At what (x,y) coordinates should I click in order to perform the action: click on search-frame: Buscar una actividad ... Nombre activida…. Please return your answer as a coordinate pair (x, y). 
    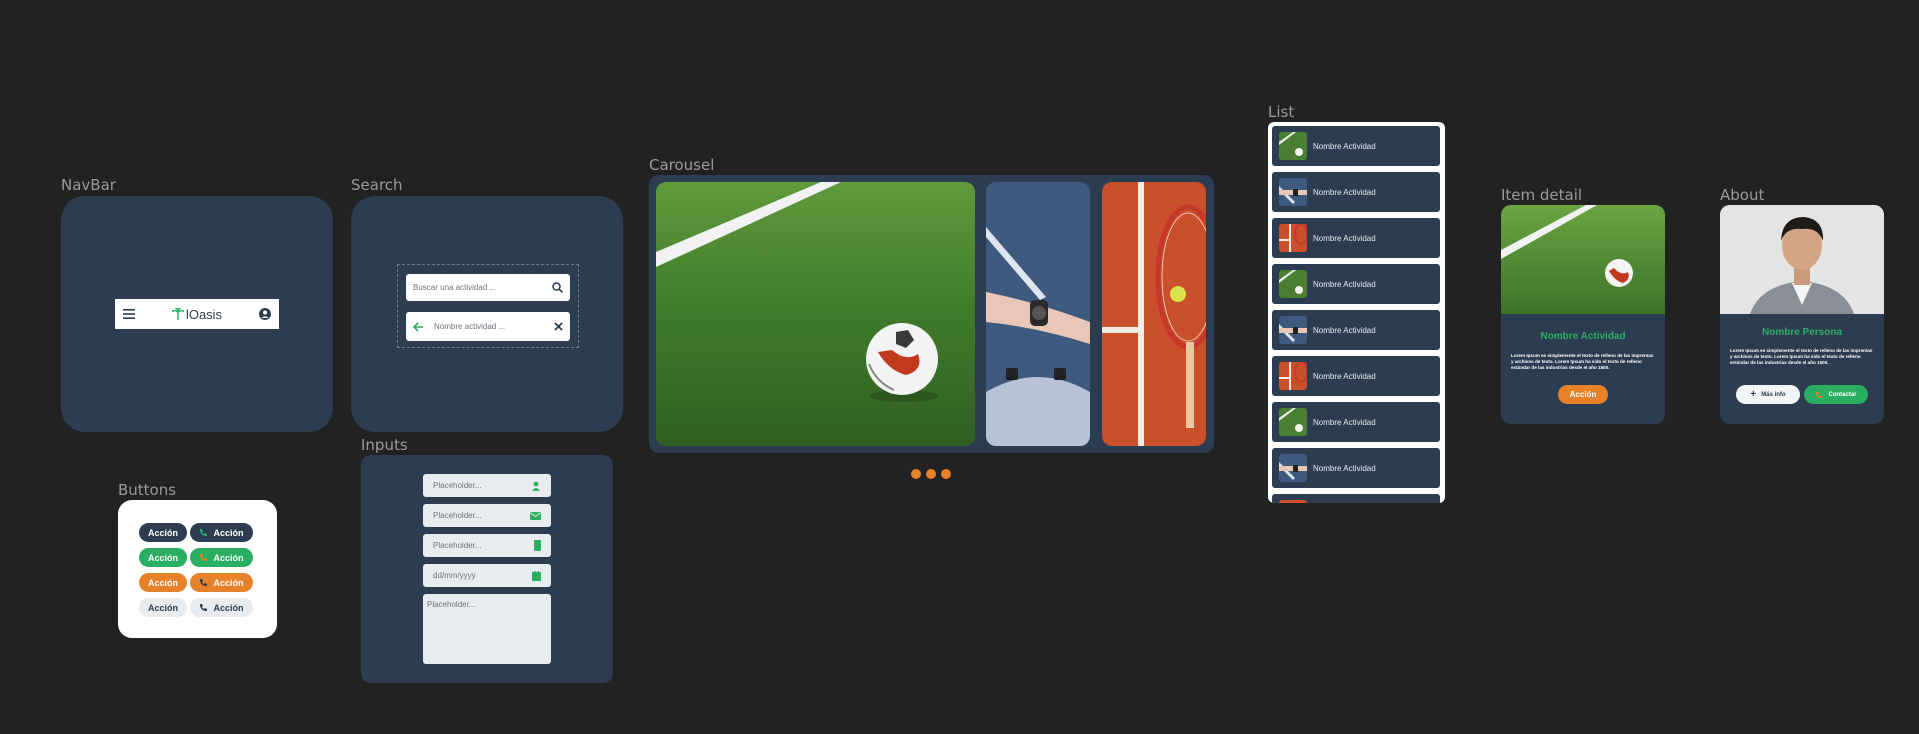
    Looking at the image, I should click on (487, 314).